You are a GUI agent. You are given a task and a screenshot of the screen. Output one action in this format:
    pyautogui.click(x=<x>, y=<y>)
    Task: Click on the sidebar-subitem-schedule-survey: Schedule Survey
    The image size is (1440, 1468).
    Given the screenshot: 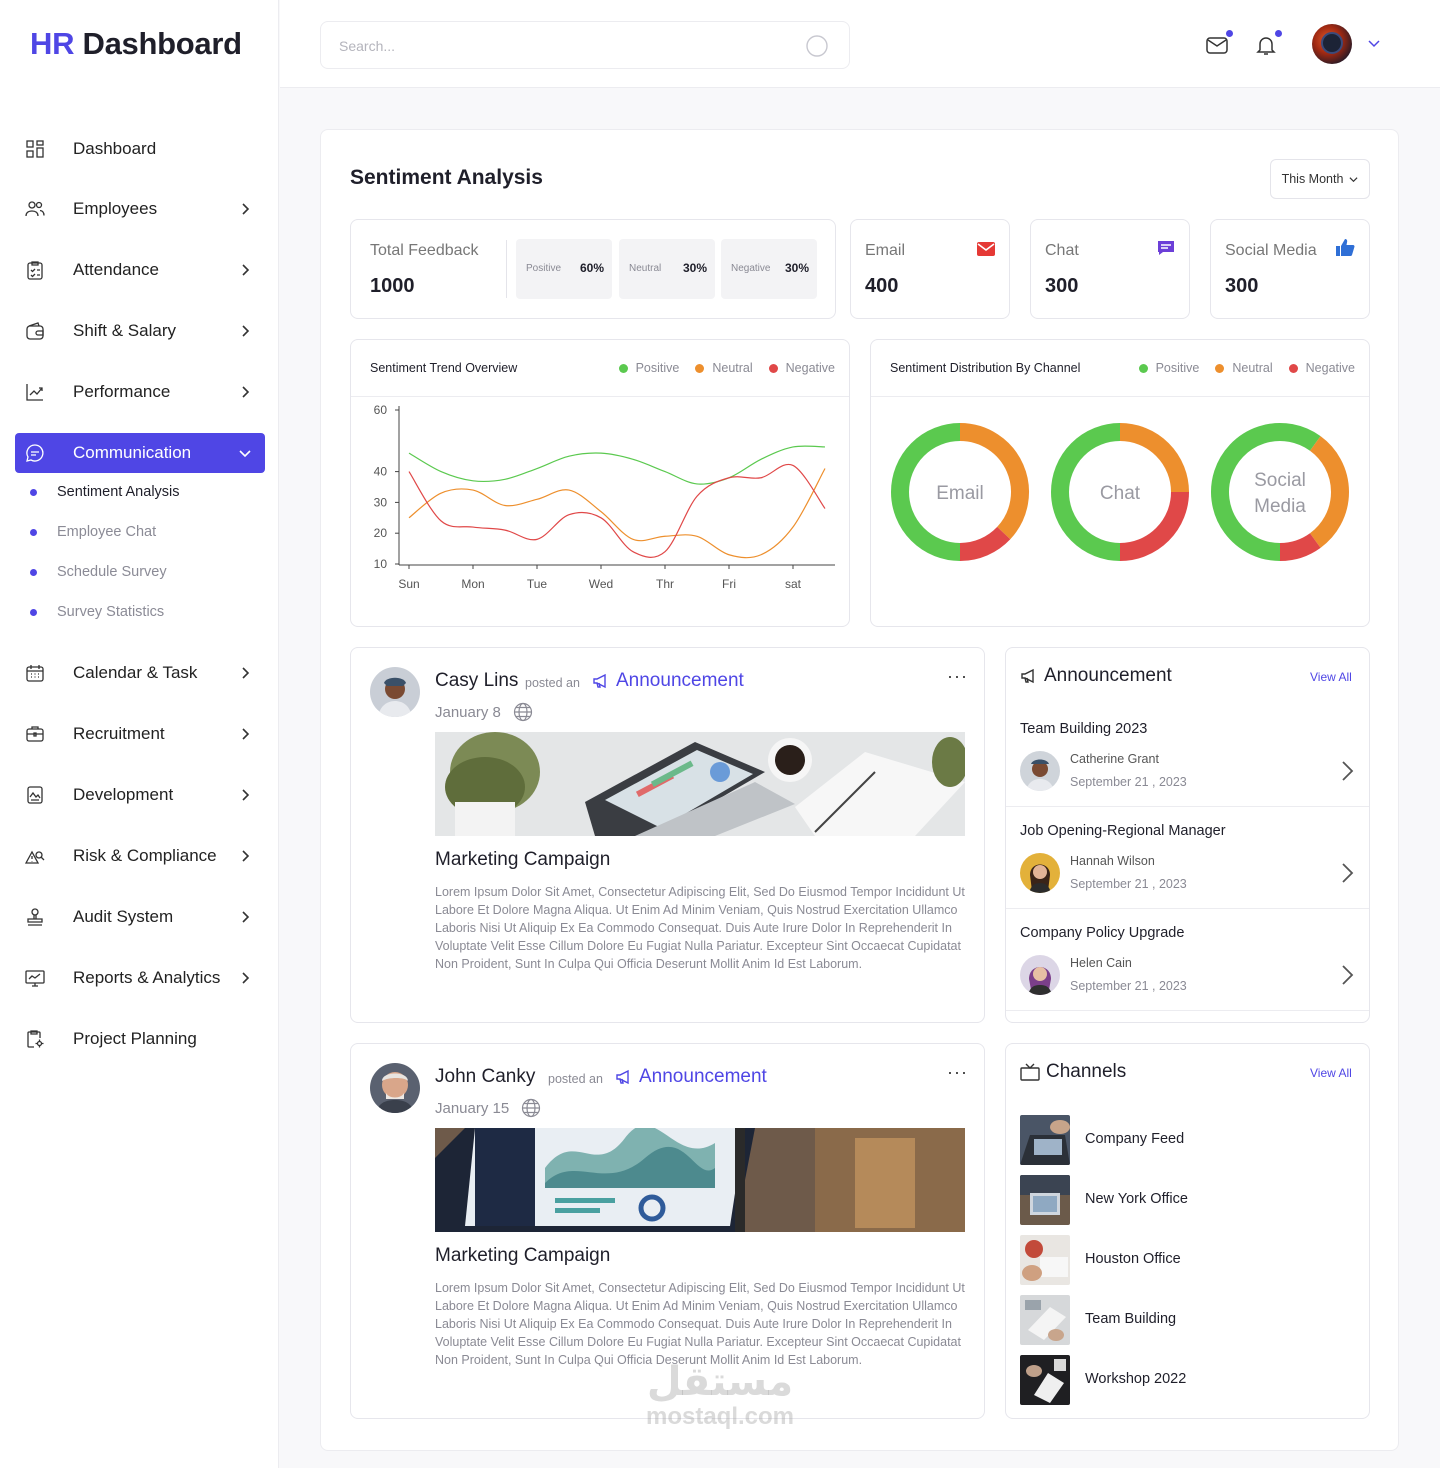 What is the action you would take?
    pyautogui.click(x=98, y=572)
    